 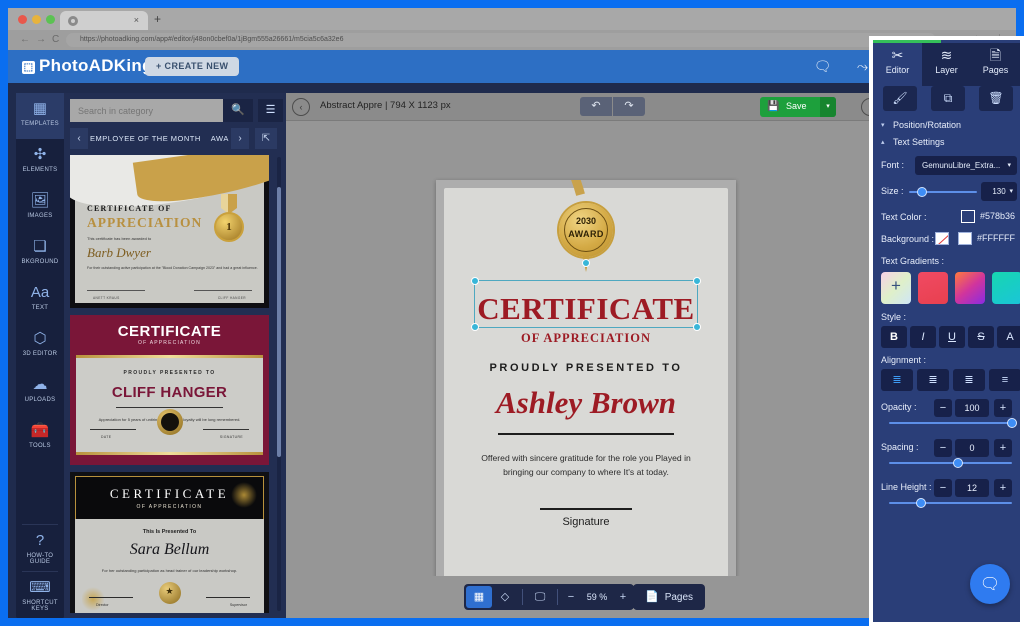 What do you see at coordinates (948, 98) in the screenshot?
I see `duplicate-icon: ⧉` at bounding box center [948, 98].